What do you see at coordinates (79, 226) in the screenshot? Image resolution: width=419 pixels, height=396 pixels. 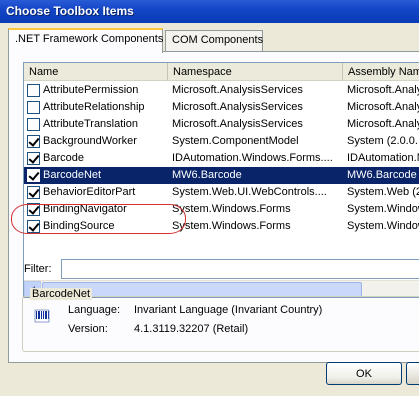 I see `cell-name: BindingSource` at bounding box center [79, 226].